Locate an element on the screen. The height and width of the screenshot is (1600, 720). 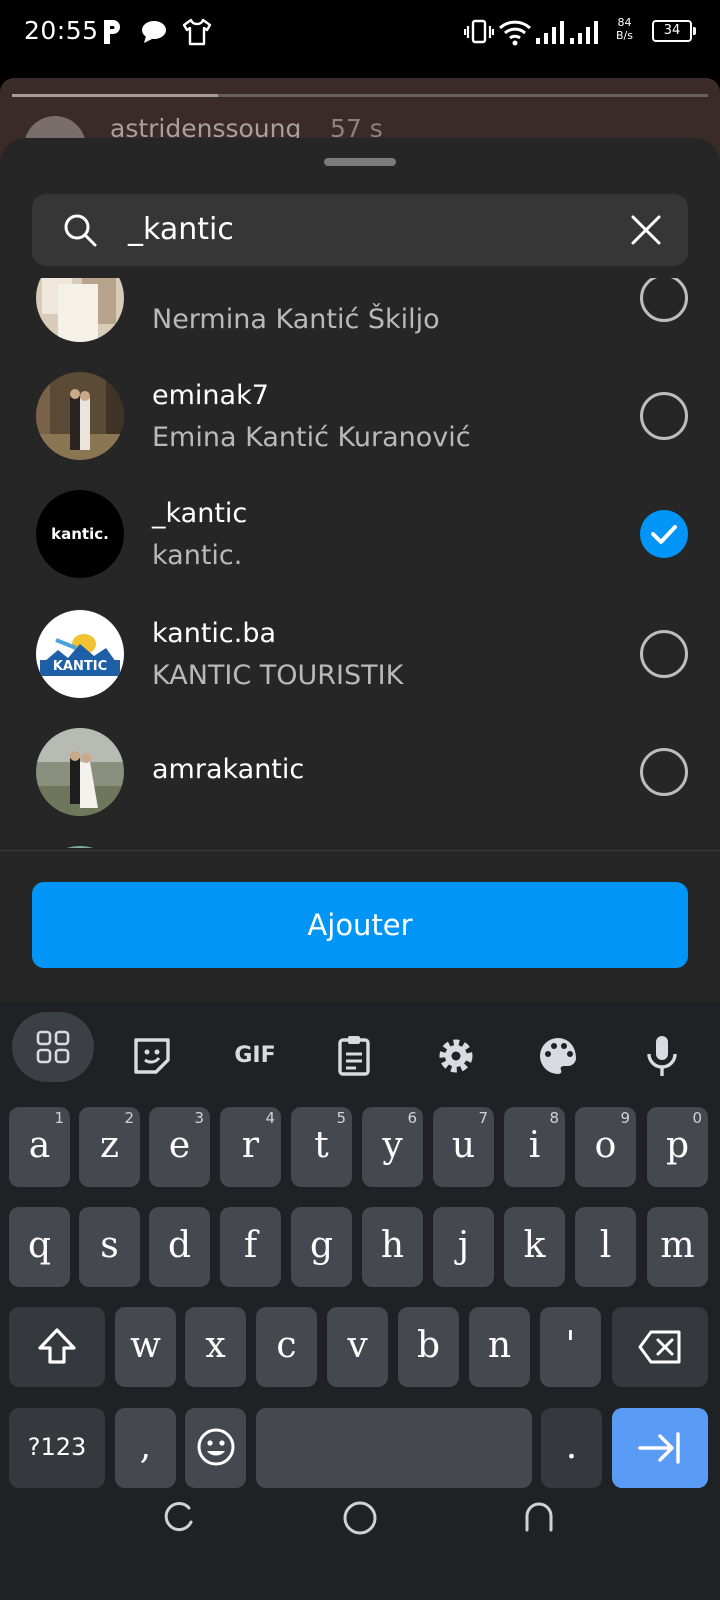
key-label: r is located at coordinates (250, 1145).